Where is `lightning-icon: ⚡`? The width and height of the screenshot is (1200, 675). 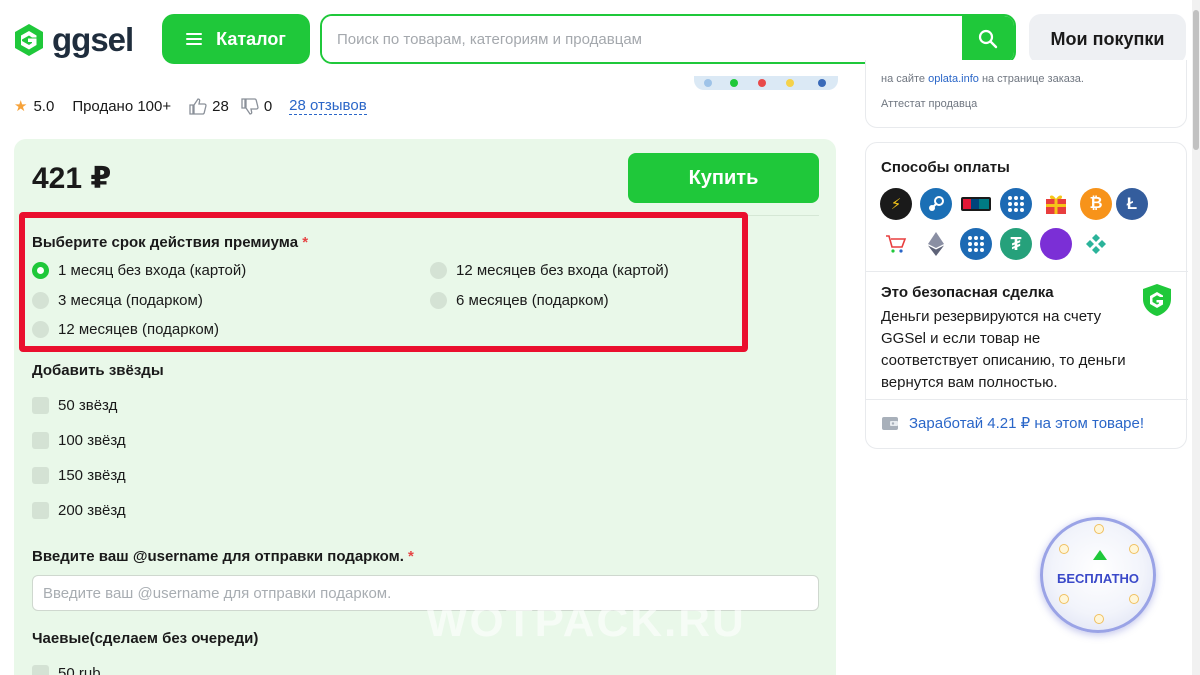
lightning-icon: ⚡ is located at coordinates (896, 204).